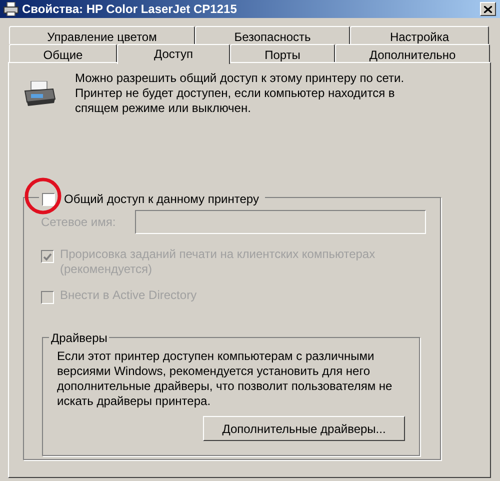 The image size is (500, 481). Describe the element at coordinates (47, 256) in the screenshot. I see `check-icon` at that location.